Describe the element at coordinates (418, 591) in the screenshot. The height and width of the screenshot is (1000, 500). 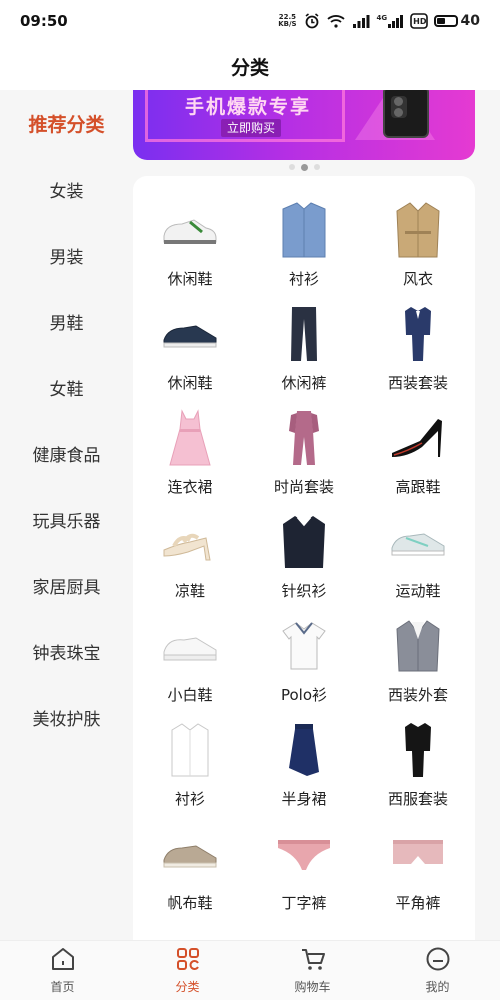
I see `category-label: 运动鞋` at that location.